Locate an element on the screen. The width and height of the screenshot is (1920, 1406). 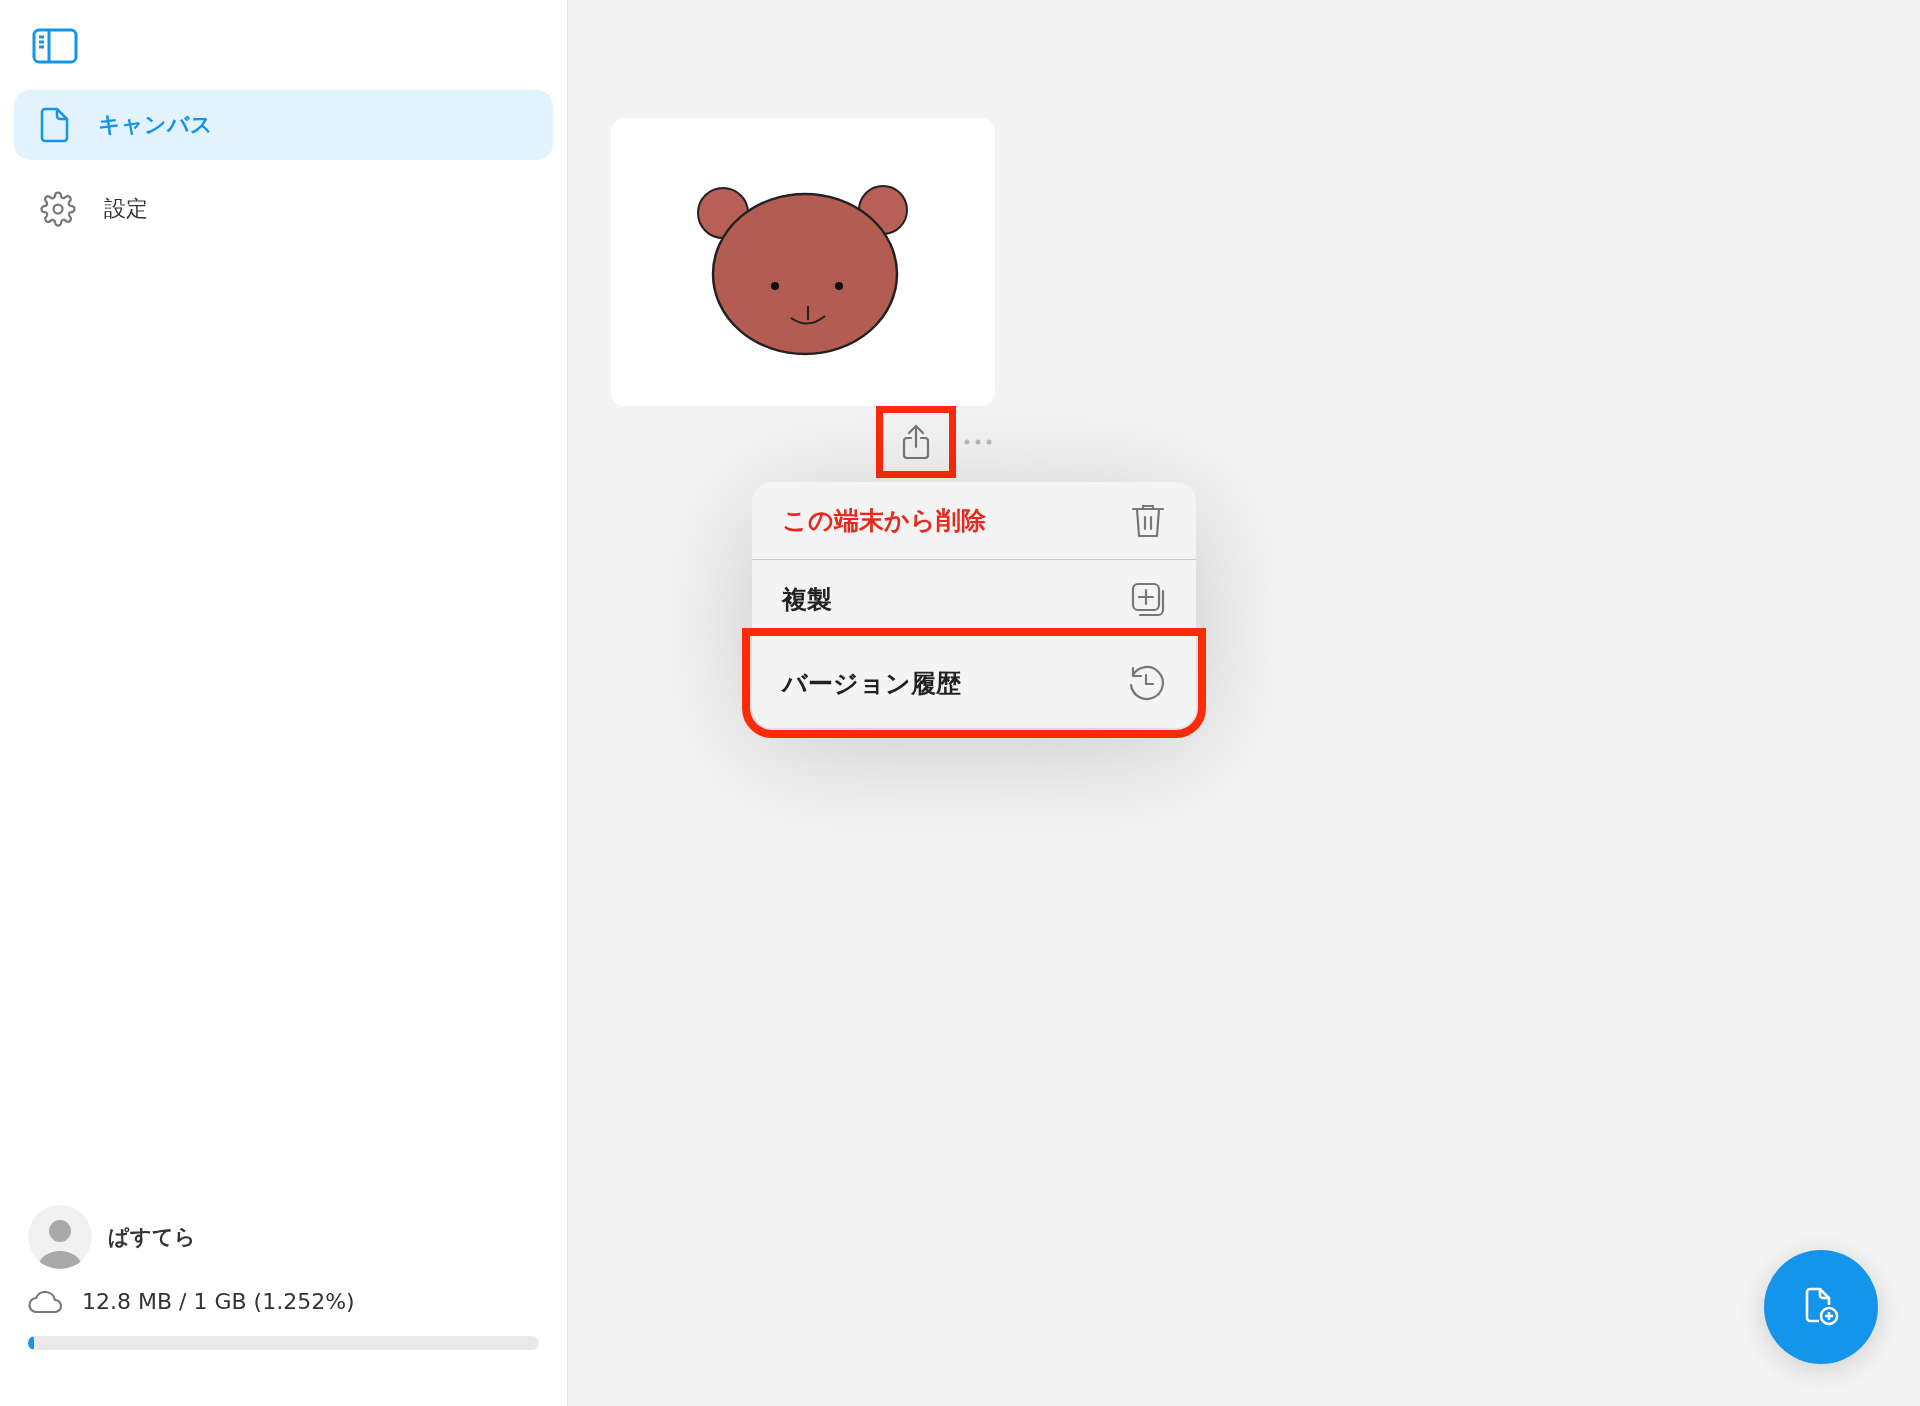
menu-item: 複製 is located at coordinates (974, 599).